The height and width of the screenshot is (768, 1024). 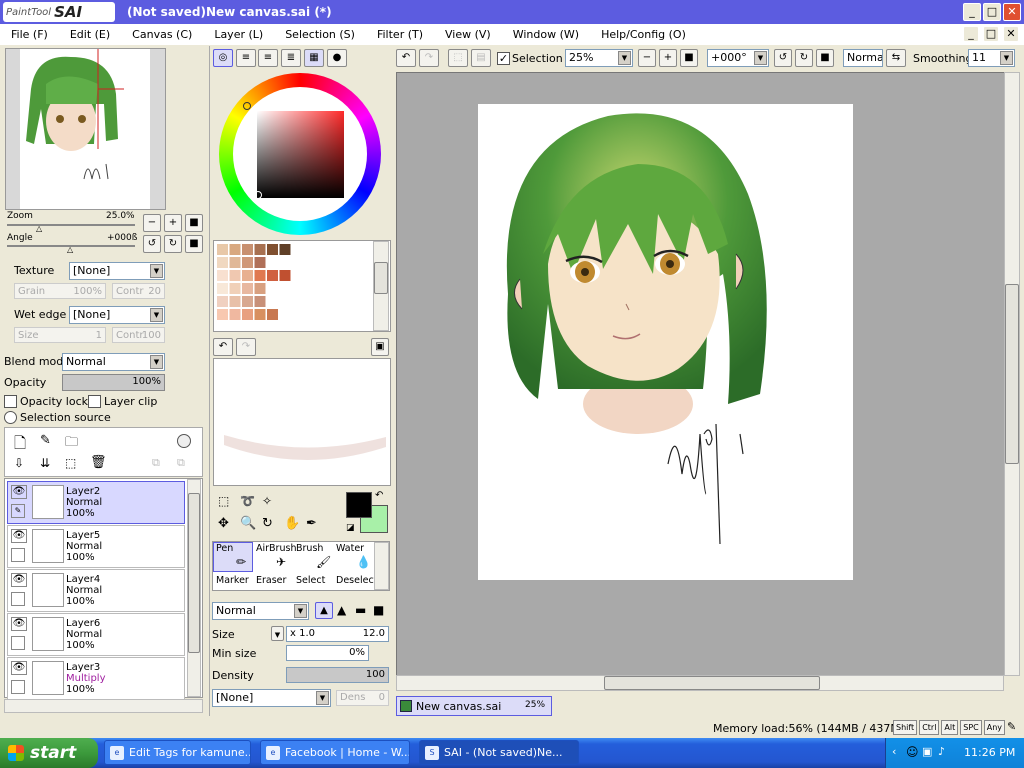 I want to click on size-slider: x 1.0 12.0, so click(x=337, y=634).